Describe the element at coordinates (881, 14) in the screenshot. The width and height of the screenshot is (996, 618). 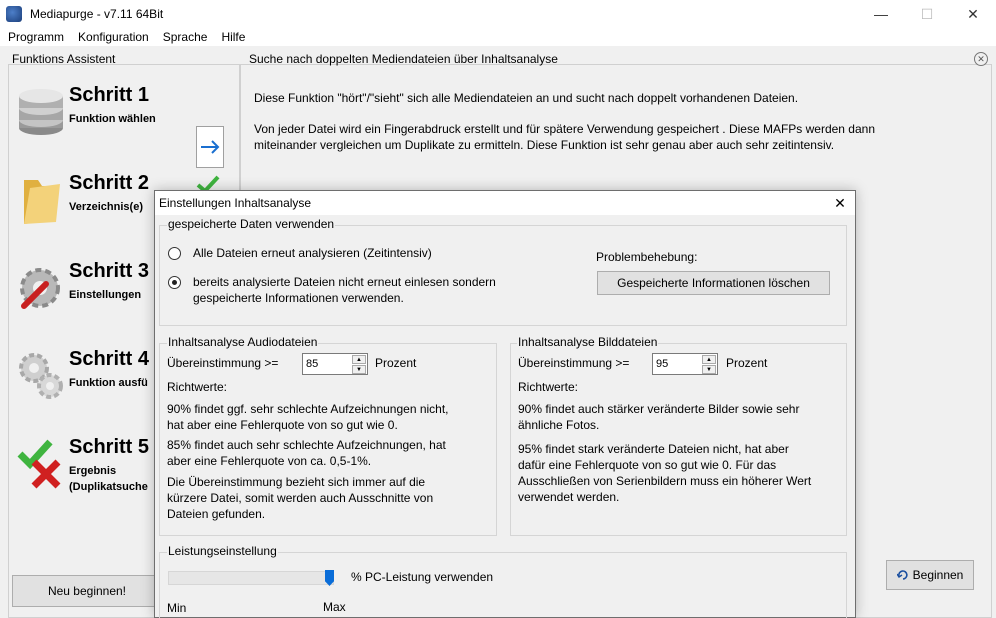
I see `minimize-button: —` at that location.